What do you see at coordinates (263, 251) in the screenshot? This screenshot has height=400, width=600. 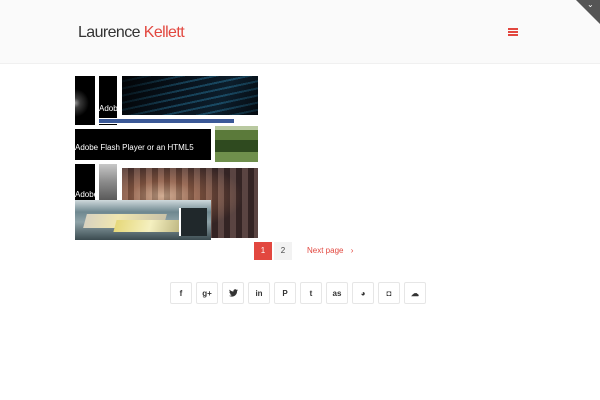 I see `page-1-button: 1` at bounding box center [263, 251].